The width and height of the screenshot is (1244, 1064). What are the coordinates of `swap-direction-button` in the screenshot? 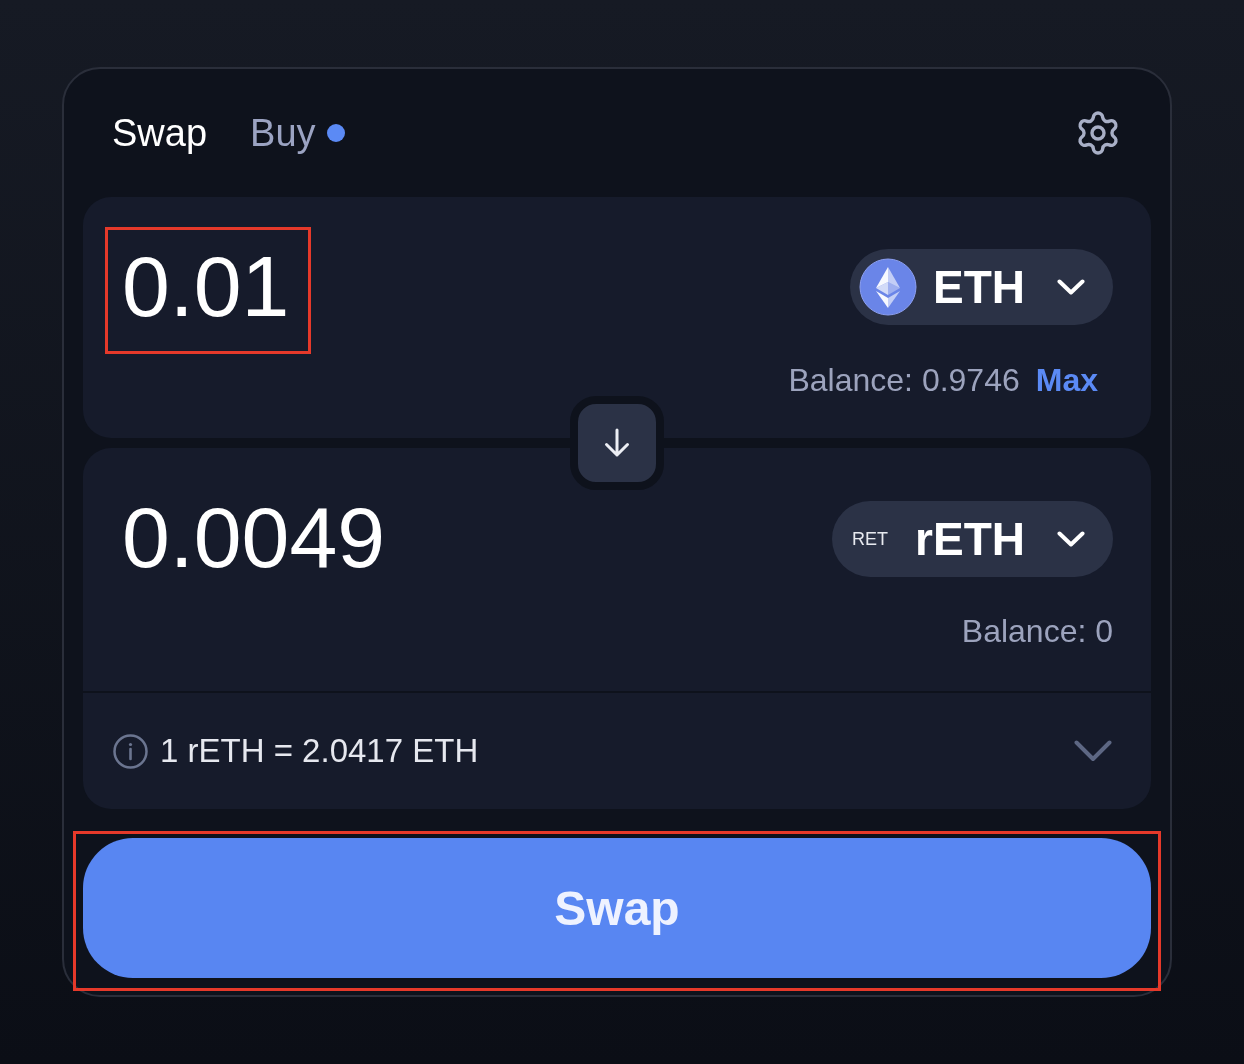 It's located at (617, 443).